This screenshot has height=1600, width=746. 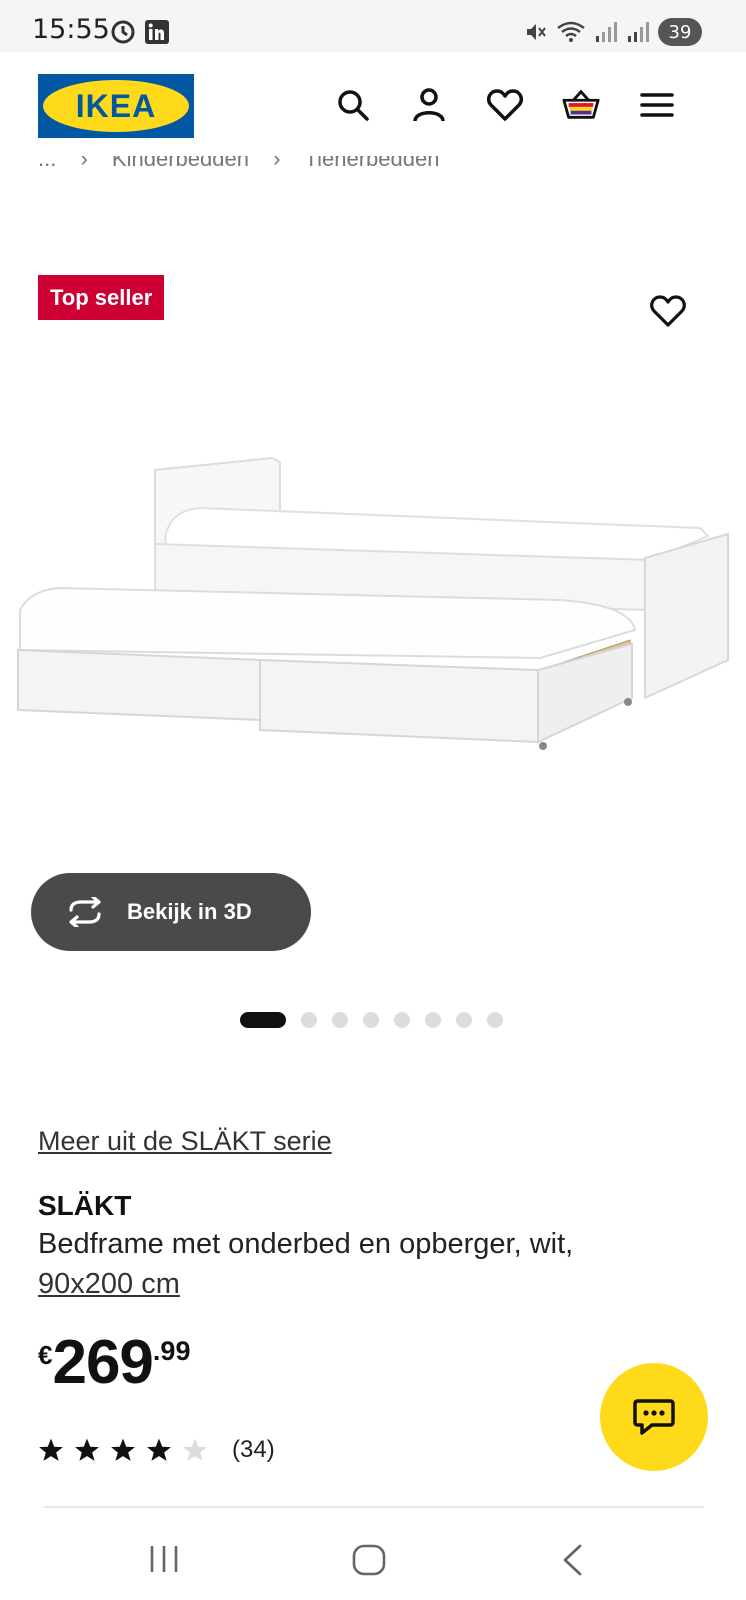 What do you see at coordinates (581, 105) in the screenshot?
I see `basket-icon` at bounding box center [581, 105].